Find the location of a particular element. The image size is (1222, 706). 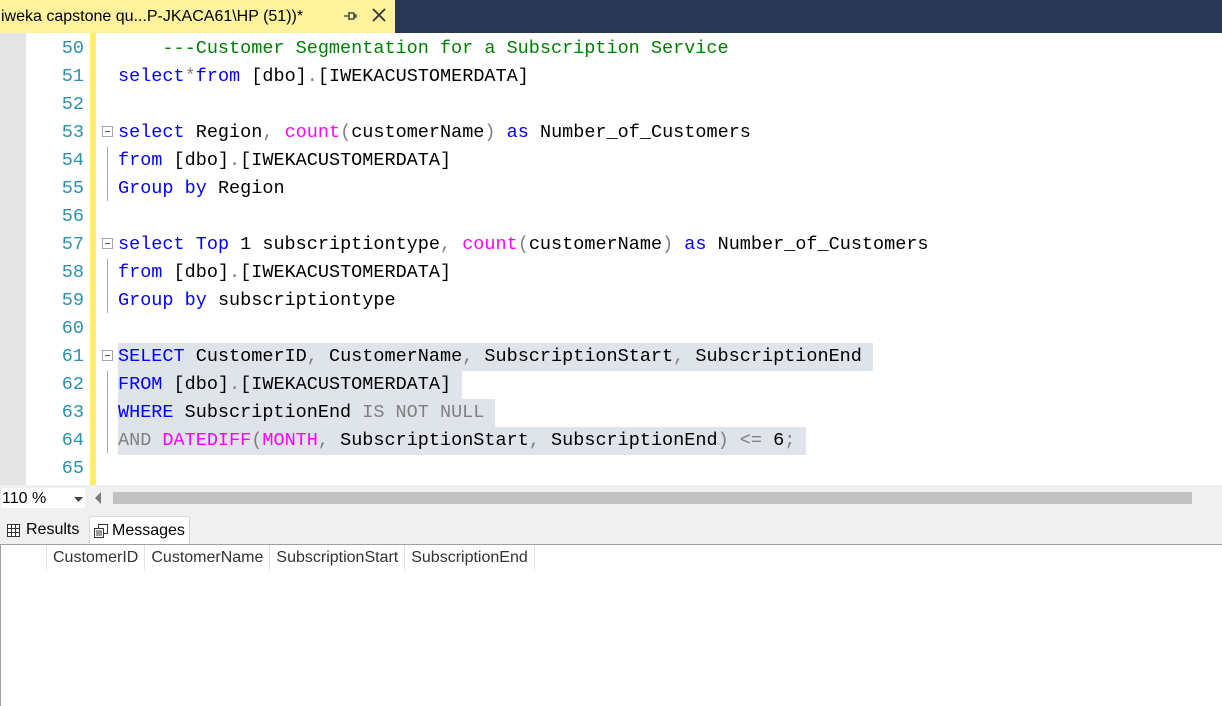

code-line: 62 FROM [dbo].[IWEKACUSTOMERDATA] is located at coordinates (611, 385).